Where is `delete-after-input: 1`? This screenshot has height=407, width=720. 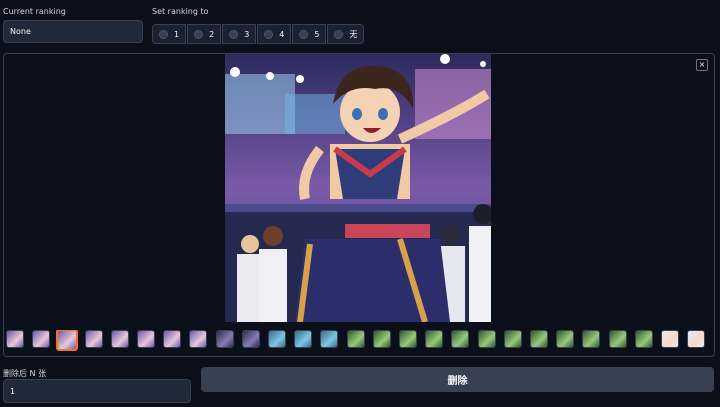 delete-after-input: 1 is located at coordinates (97, 391).